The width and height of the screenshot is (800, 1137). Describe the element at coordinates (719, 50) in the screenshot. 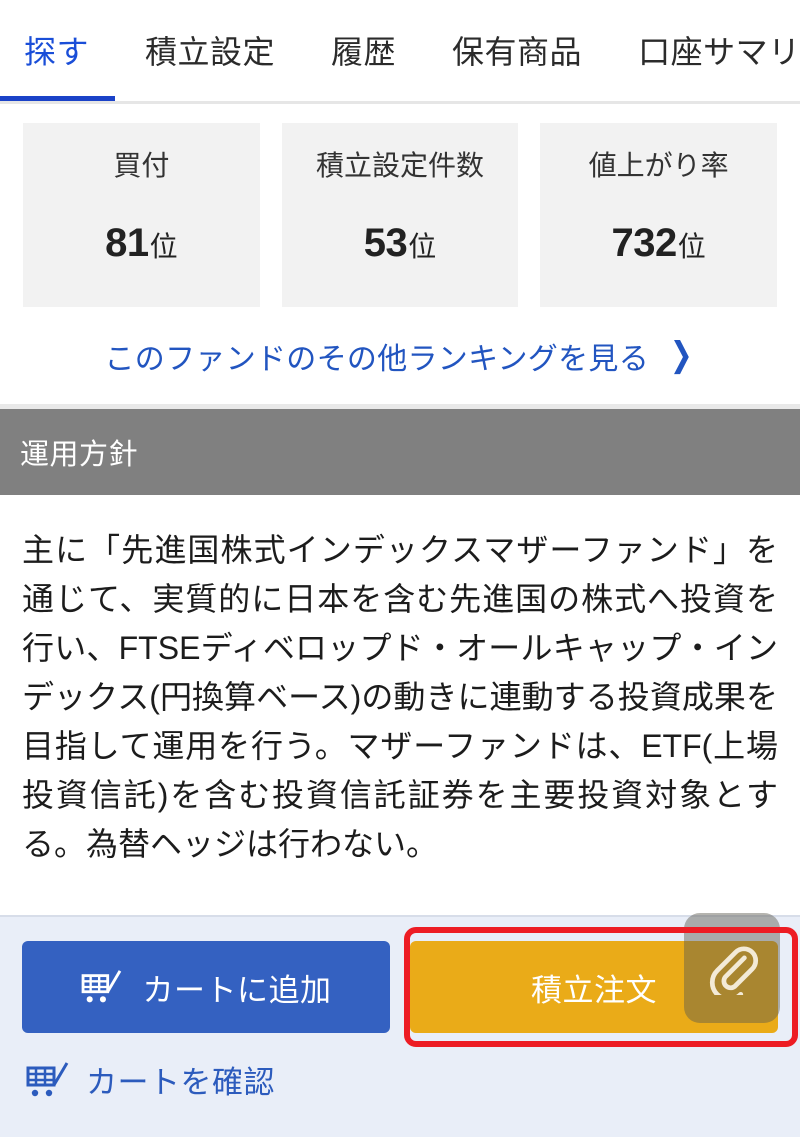

I see `tab-account-summary: 口座サマリー` at that location.